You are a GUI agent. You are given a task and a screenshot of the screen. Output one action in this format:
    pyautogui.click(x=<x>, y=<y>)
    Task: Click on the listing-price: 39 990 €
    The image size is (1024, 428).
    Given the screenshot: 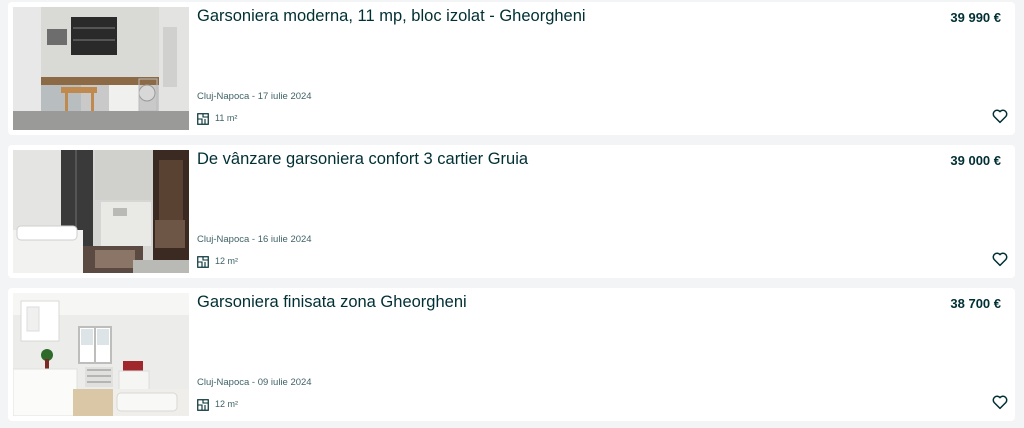 What is the action you would take?
    pyautogui.click(x=975, y=17)
    